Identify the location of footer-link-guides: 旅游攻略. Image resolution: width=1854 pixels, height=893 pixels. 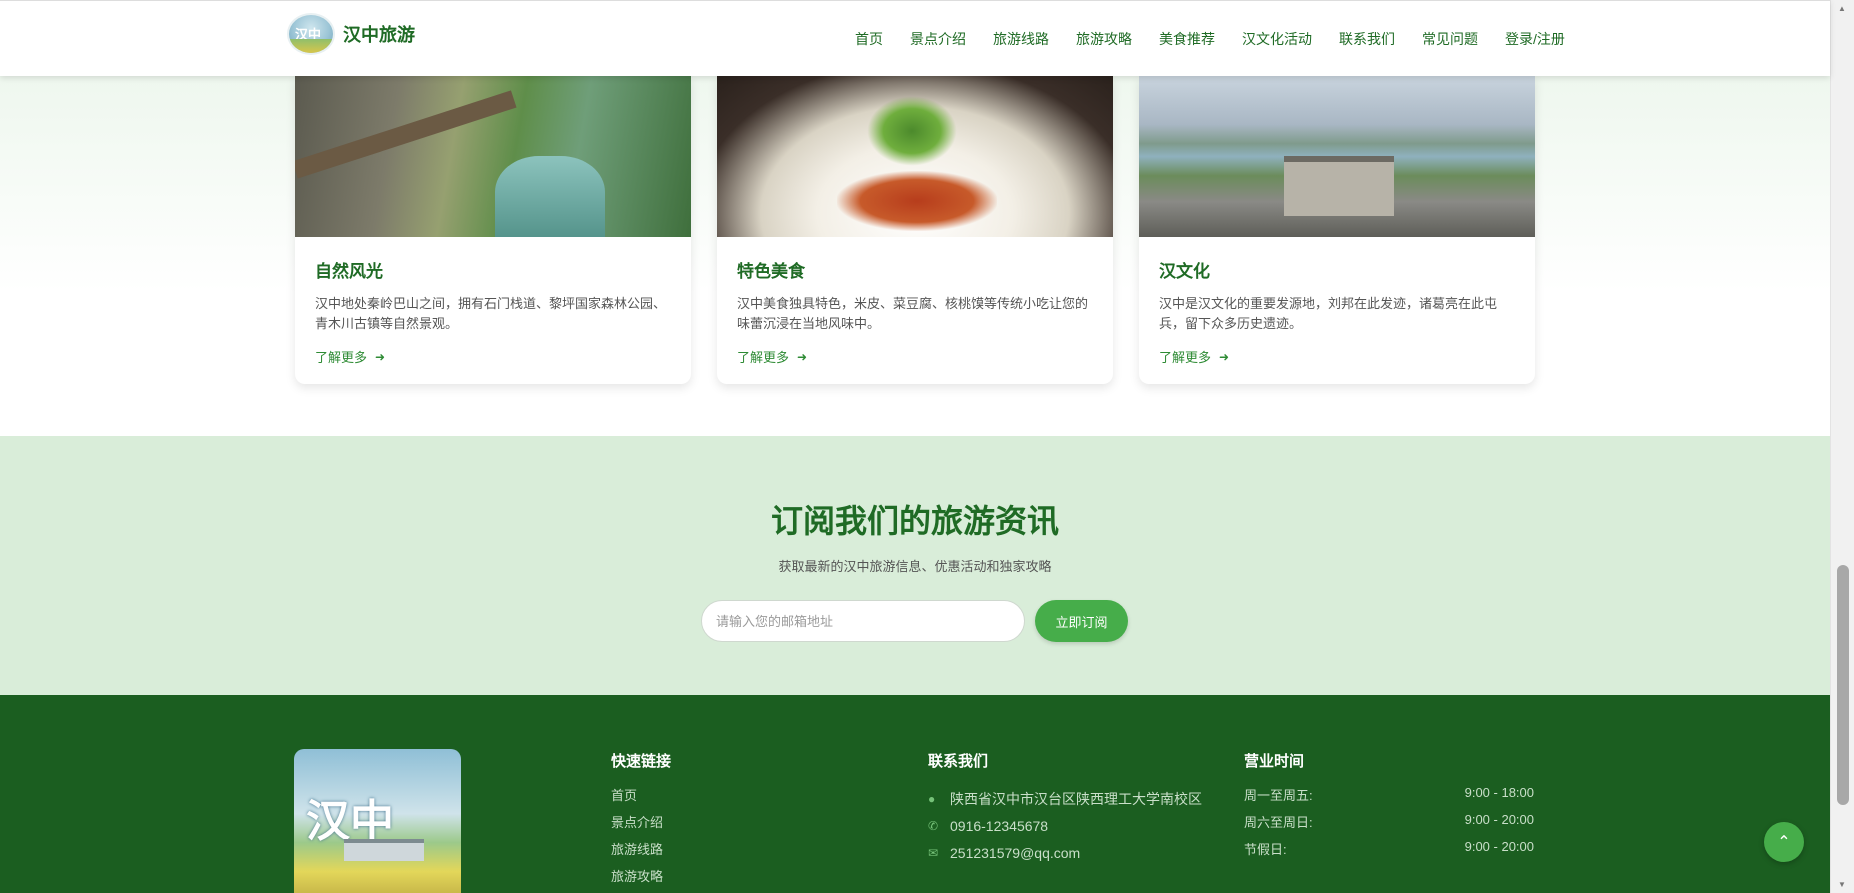
(641, 879).